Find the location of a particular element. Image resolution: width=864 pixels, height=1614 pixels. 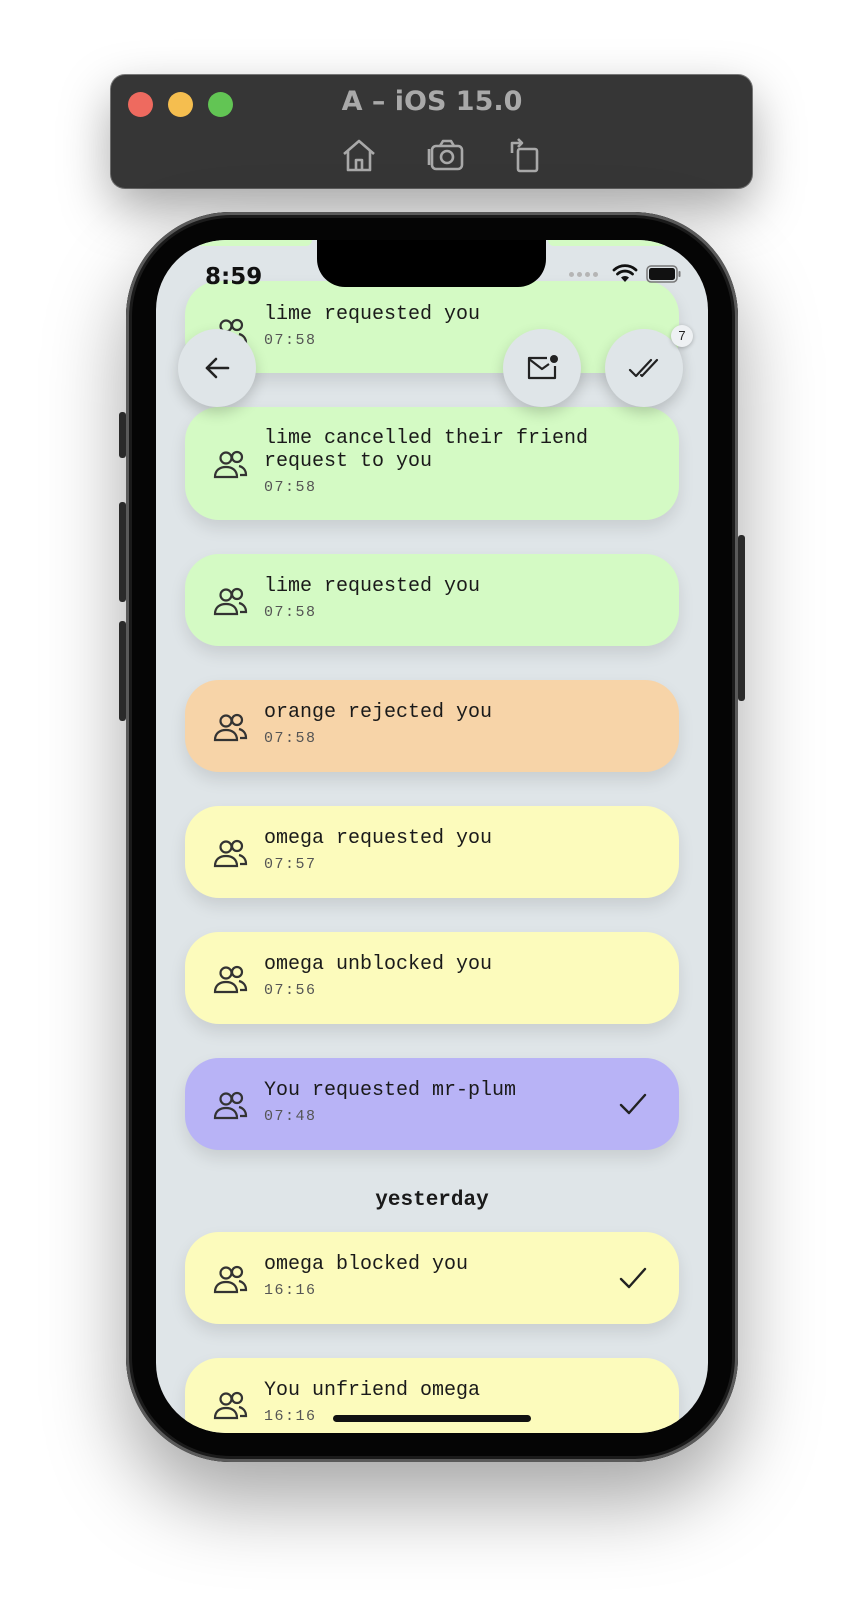

volume-down-button is located at coordinates (122, 671).